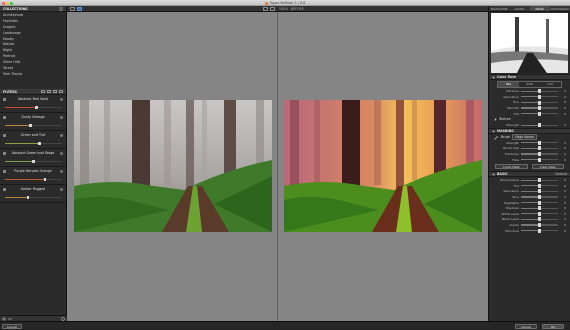  Describe the element at coordinates (539, 8) in the screenshot. I see `tab-mask: MASK` at that location.